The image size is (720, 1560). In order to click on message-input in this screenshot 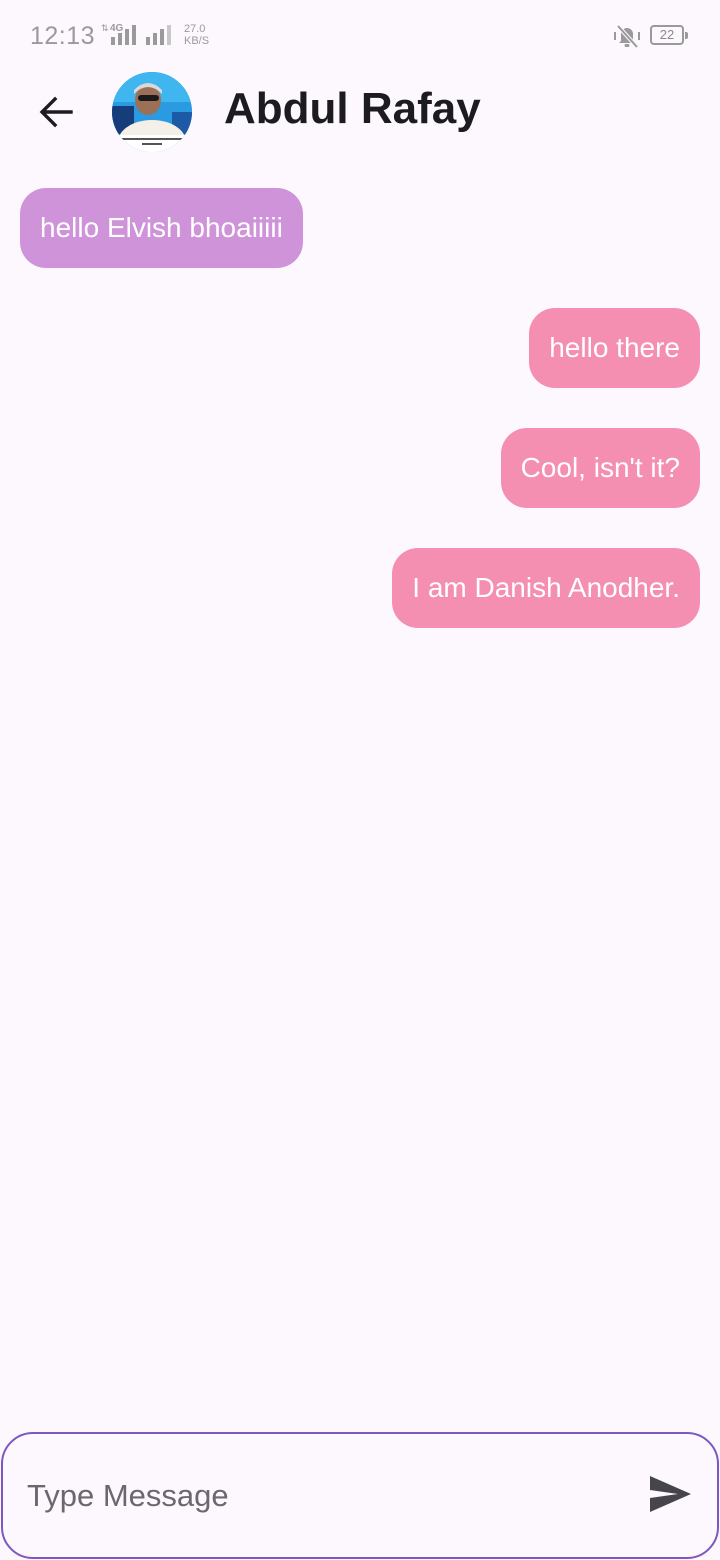, I will do `click(317, 1496)`.